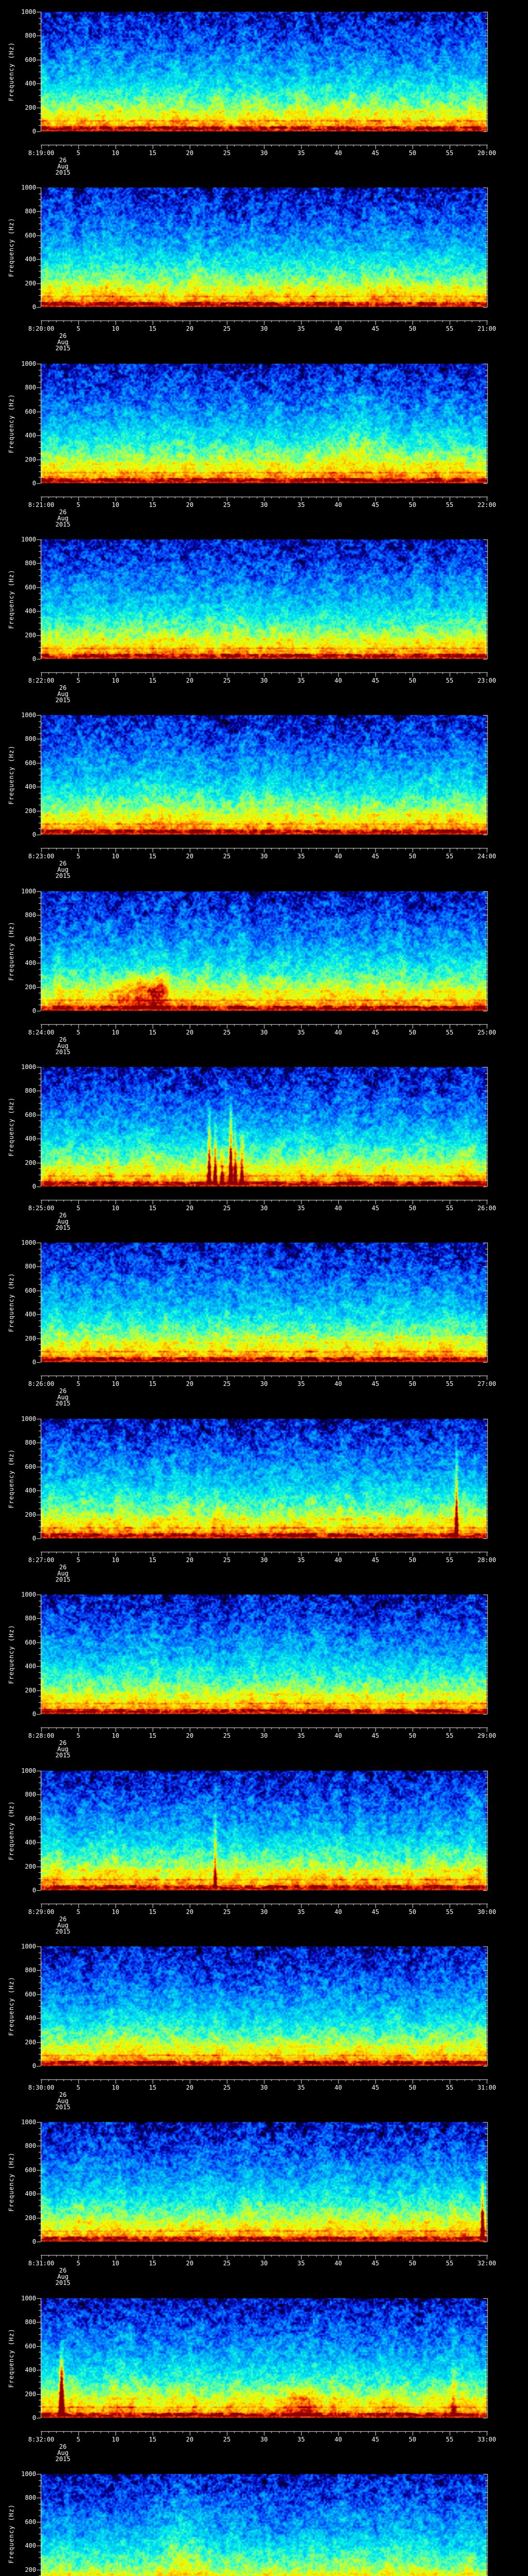 This screenshot has height=2576, width=528. I want to click on x-end-time-label: 27:00, so click(487, 1383).